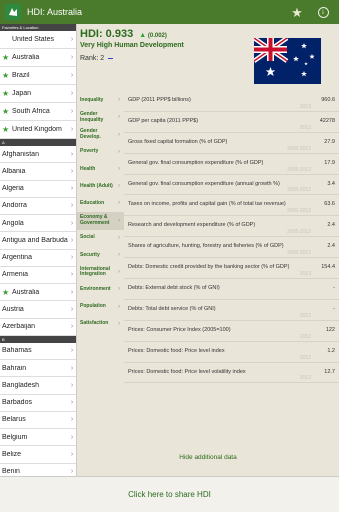  I want to click on category-item: Inequality ›, so click(100, 100).